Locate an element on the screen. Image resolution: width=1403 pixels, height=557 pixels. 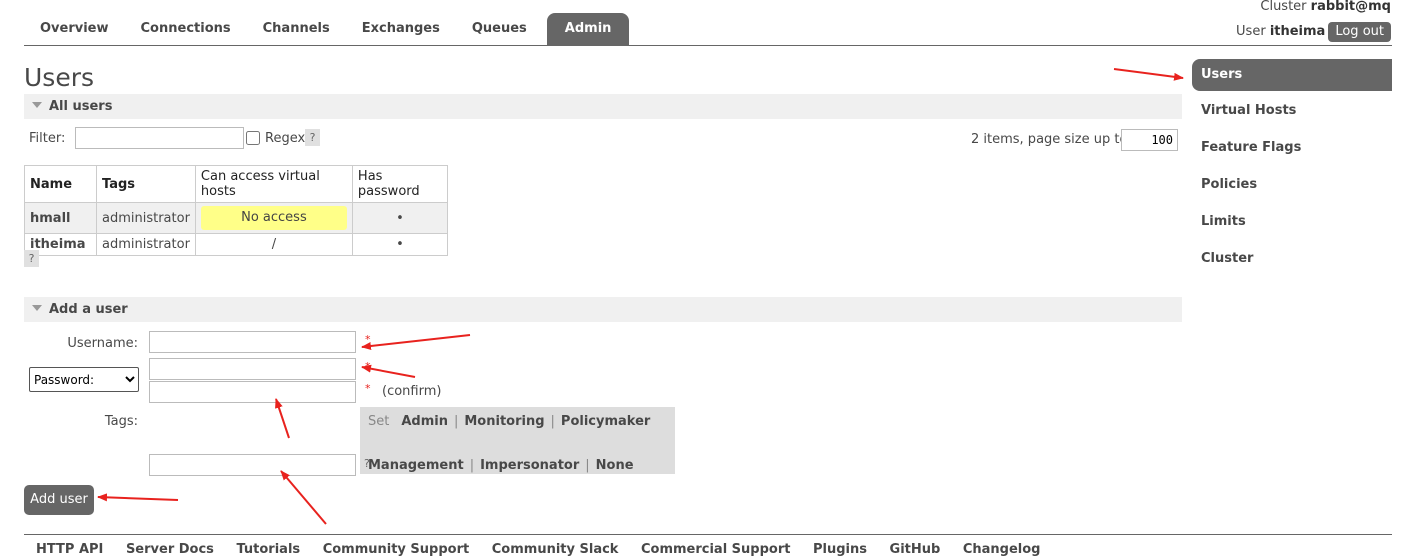
footer-link-tutorials: Tutorials is located at coordinates (268, 549).